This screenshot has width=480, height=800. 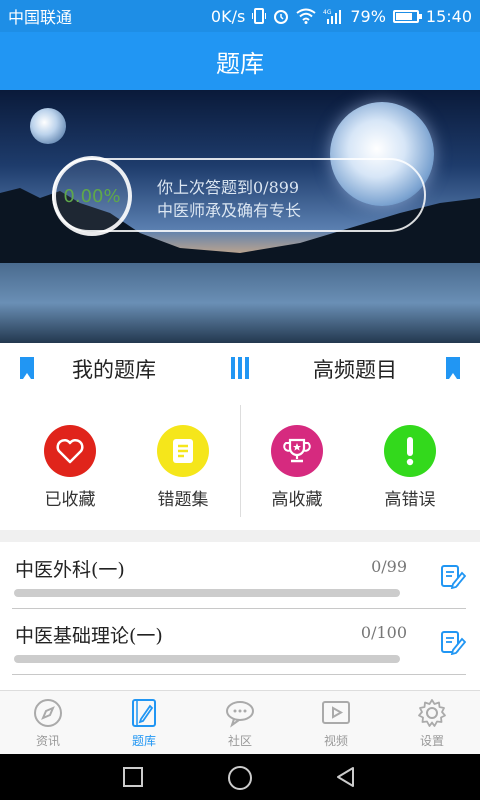 I want to click on compass-icon, so click(x=48, y=713).